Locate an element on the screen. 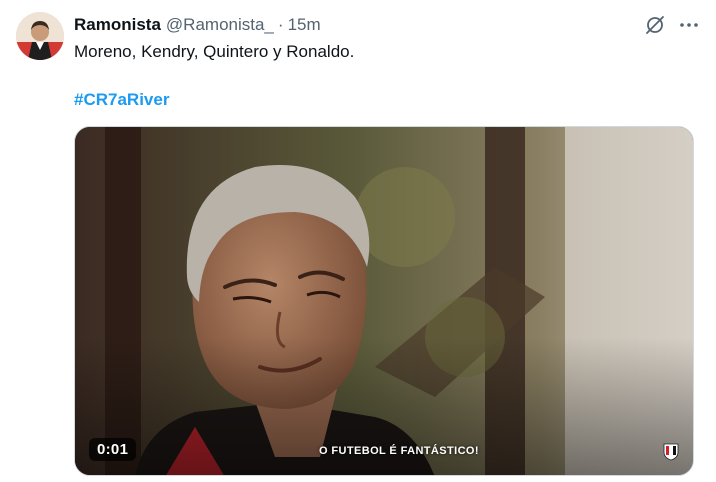 Image resolution: width=716 pixels, height=482 pixels. tweet-actions is located at coordinates (672, 25).